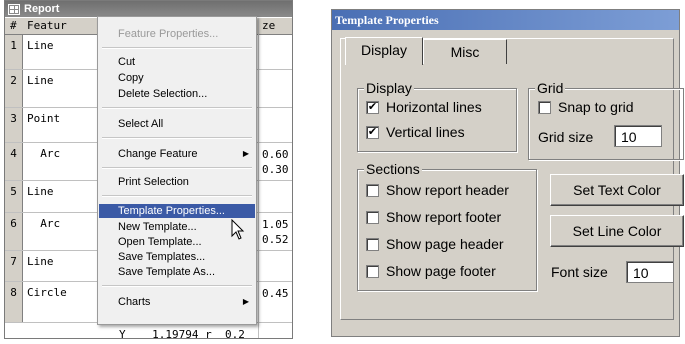 The image size is (685, 344). Describe the element at coordinates (447, 190) in the screenshot. I see `checkbox-label: Show report header` at that location.